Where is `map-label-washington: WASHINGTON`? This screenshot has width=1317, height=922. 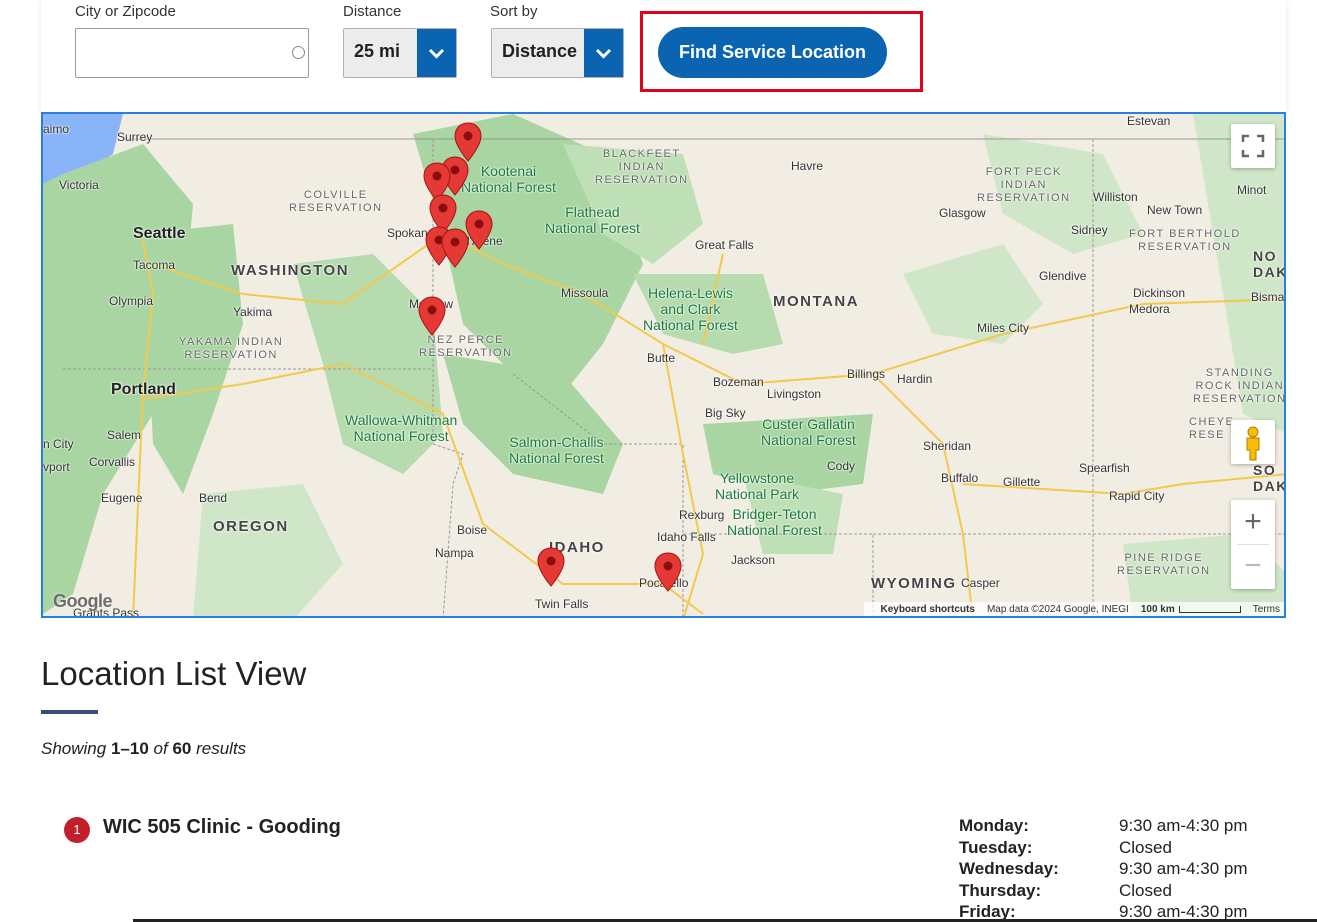 map-label-washington: WASHINGTON is located at coordinates (290, 270).